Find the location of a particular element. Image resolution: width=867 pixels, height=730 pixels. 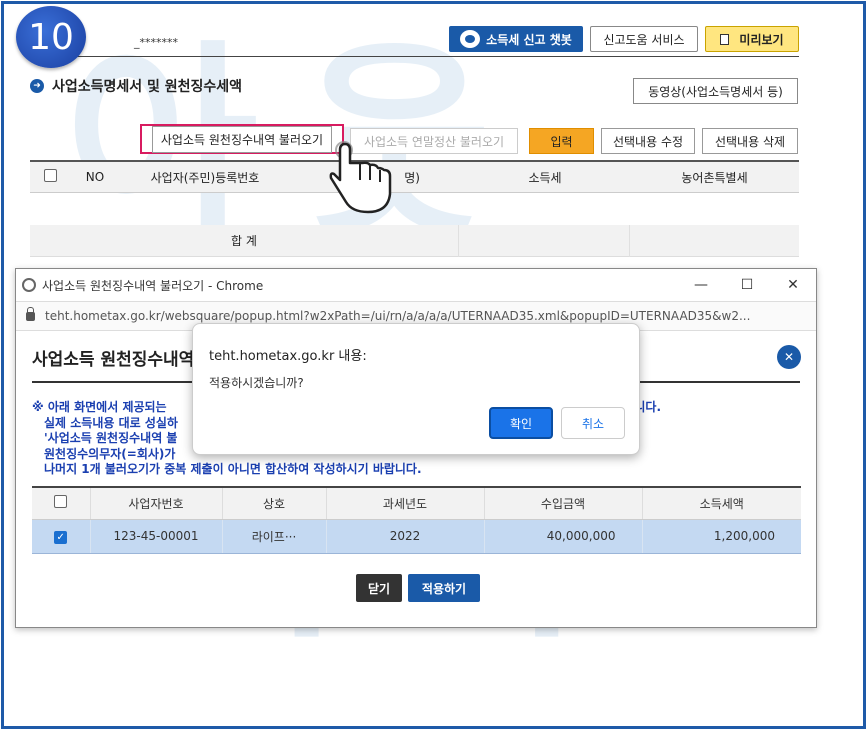

confirm-dialog-message: 적용하시겠습니까? is located at coordinates (256, 383).